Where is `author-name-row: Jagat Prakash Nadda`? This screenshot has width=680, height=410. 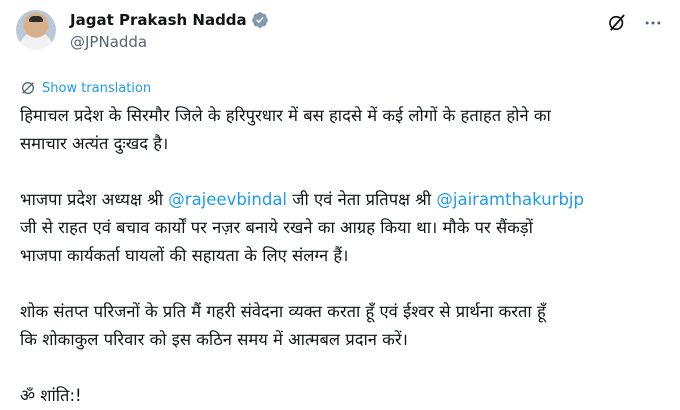 author-name-row: Jagat Prakash Nadda is located at coordinates (169, 20).